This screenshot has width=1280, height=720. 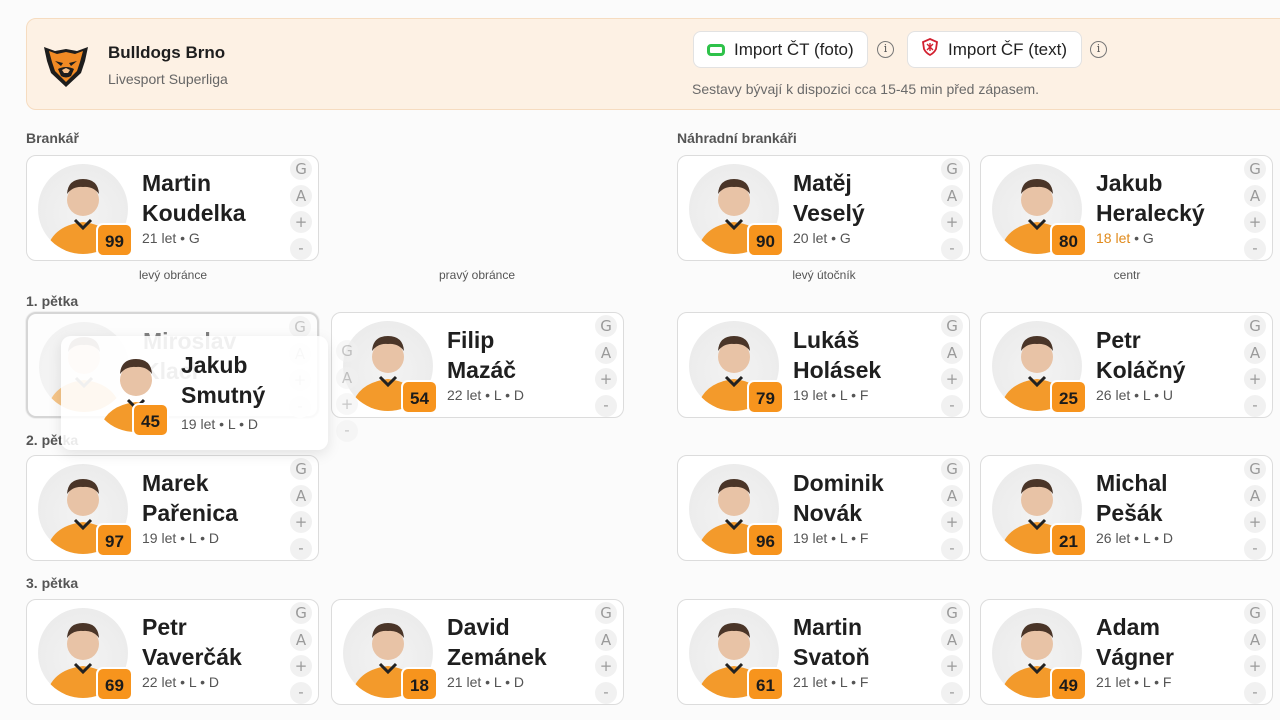 What do you see at coordinates (1126, 365) in the screenshot?
I see `player-card: 25 Petr Koláčný 26 let • L • U G A + -` at bounding box center [1126, 365].